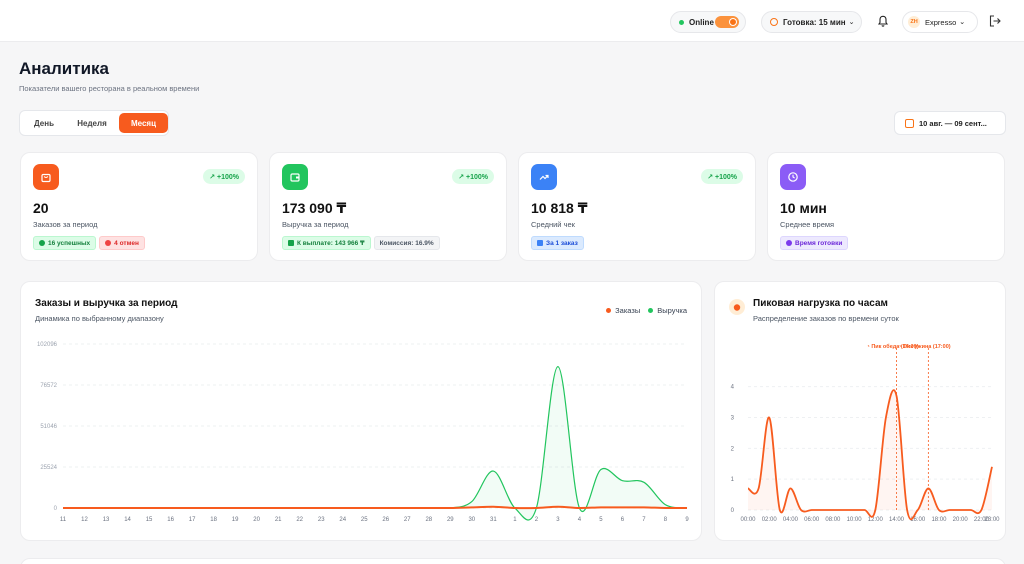  What do you see at coordinates (512, 21) in the screenshot?
I see `top-bar: Online Готовка: 15 мин ⌄ ZH Expresso ⌄` at bounding box center [512, 21].